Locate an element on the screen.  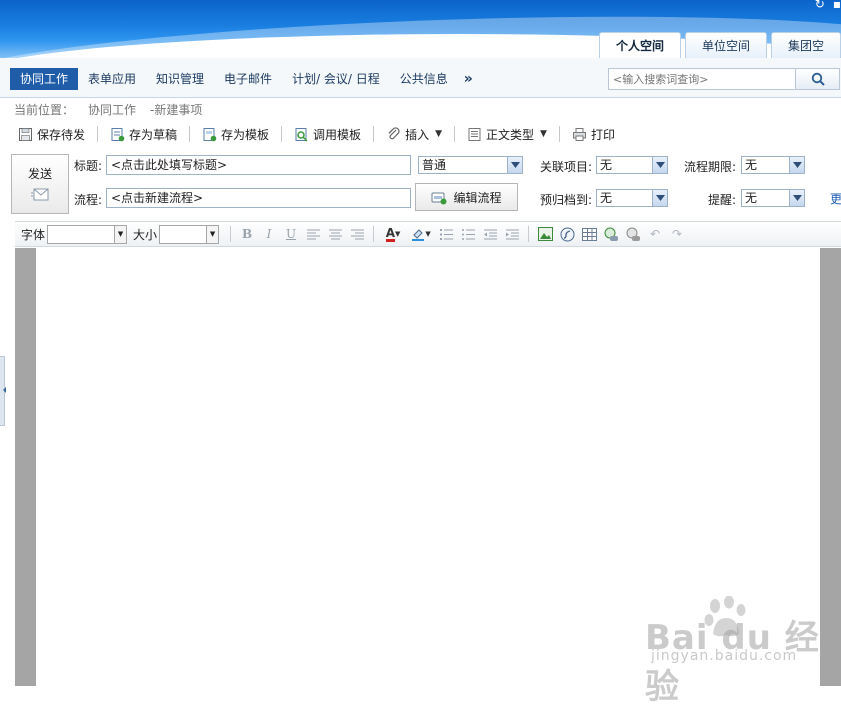
search-box is located at coordinates (724, 79).